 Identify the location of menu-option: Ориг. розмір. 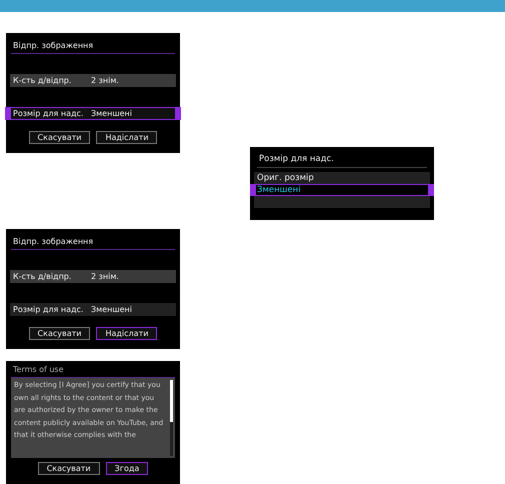
(342, 178).